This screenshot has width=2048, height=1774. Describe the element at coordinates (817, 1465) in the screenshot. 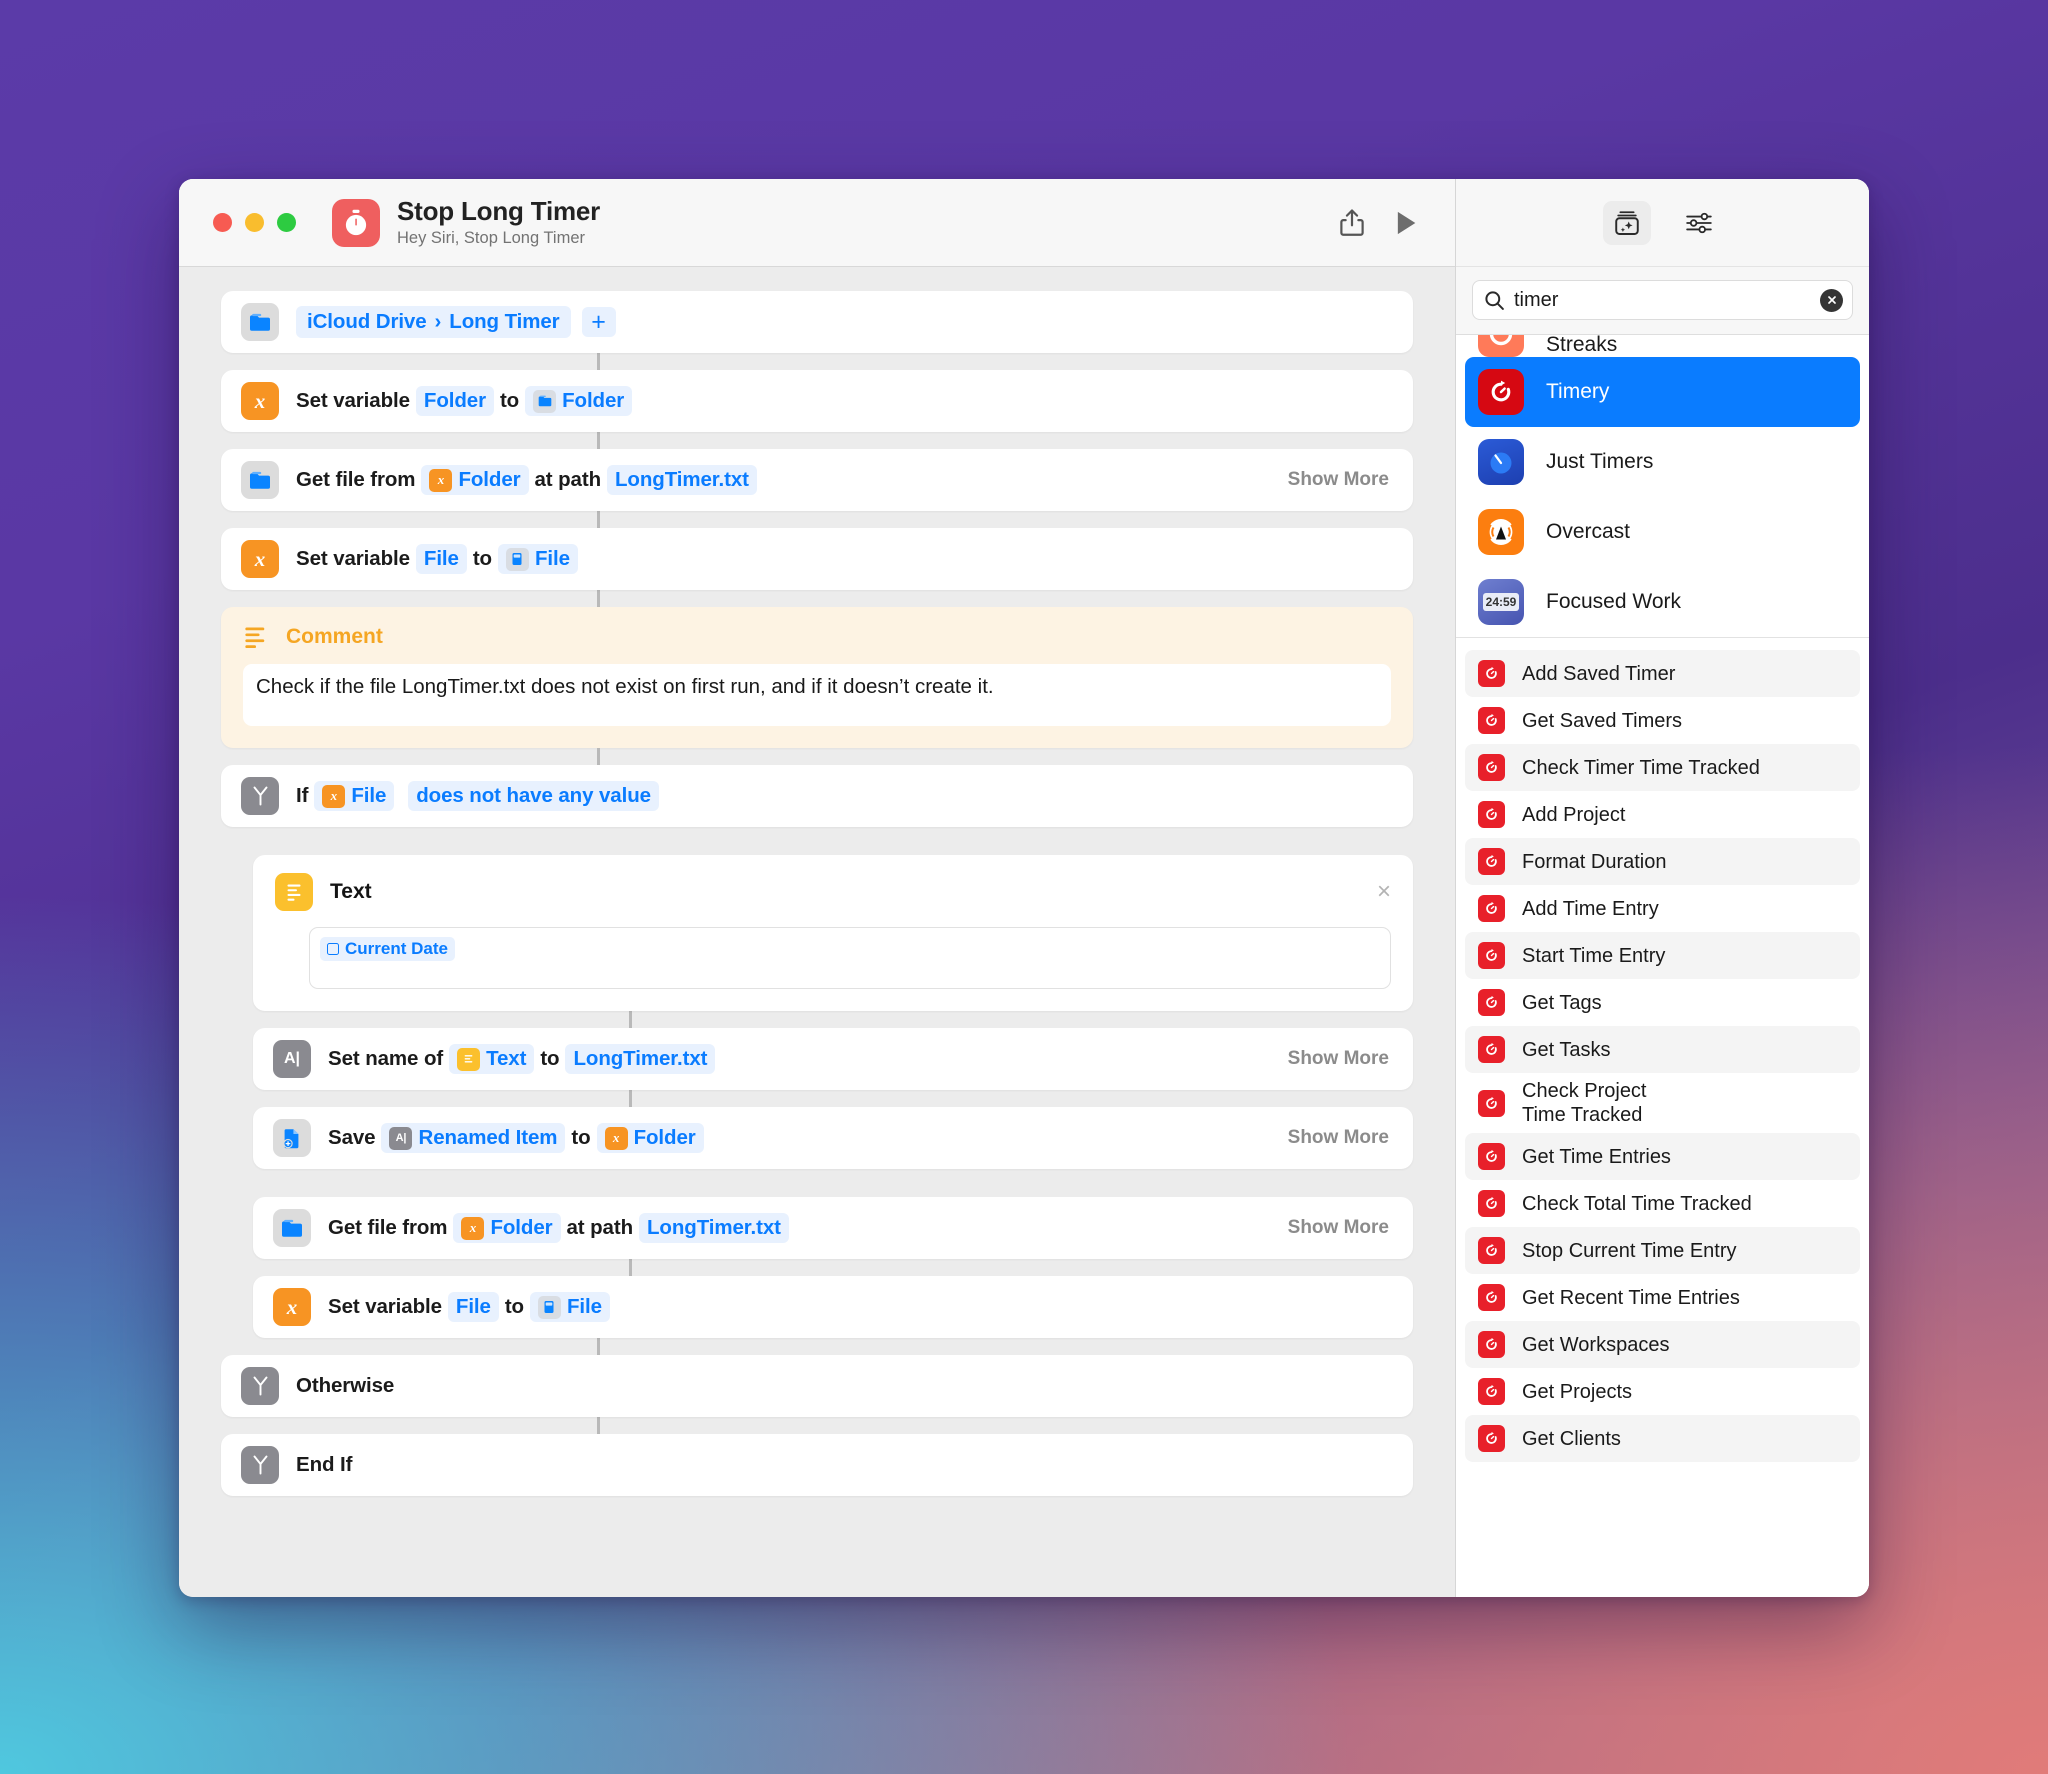

I see `action-card-end-if: End If` at that location.